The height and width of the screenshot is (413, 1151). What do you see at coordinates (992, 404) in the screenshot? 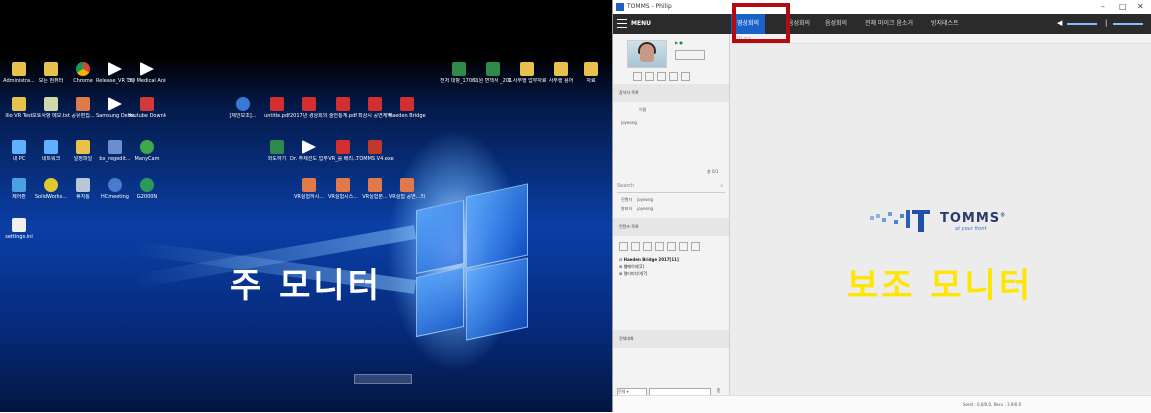
I see `network-status: Send : 0.0/0.0, Recv : 3.9/0.0` at bounding box center [992, 404].